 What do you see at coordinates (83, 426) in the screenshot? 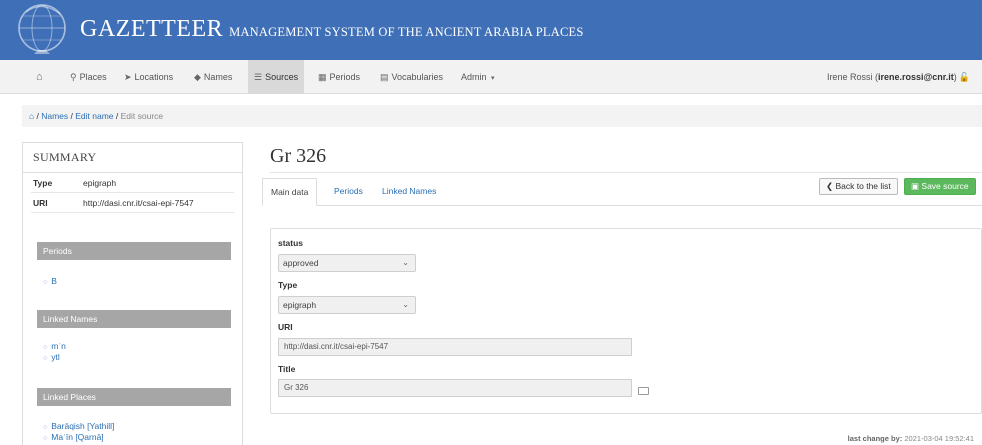
I see `summary-linked-place-label: Barāqish [Yathill]` at bounding box center [83, 426].